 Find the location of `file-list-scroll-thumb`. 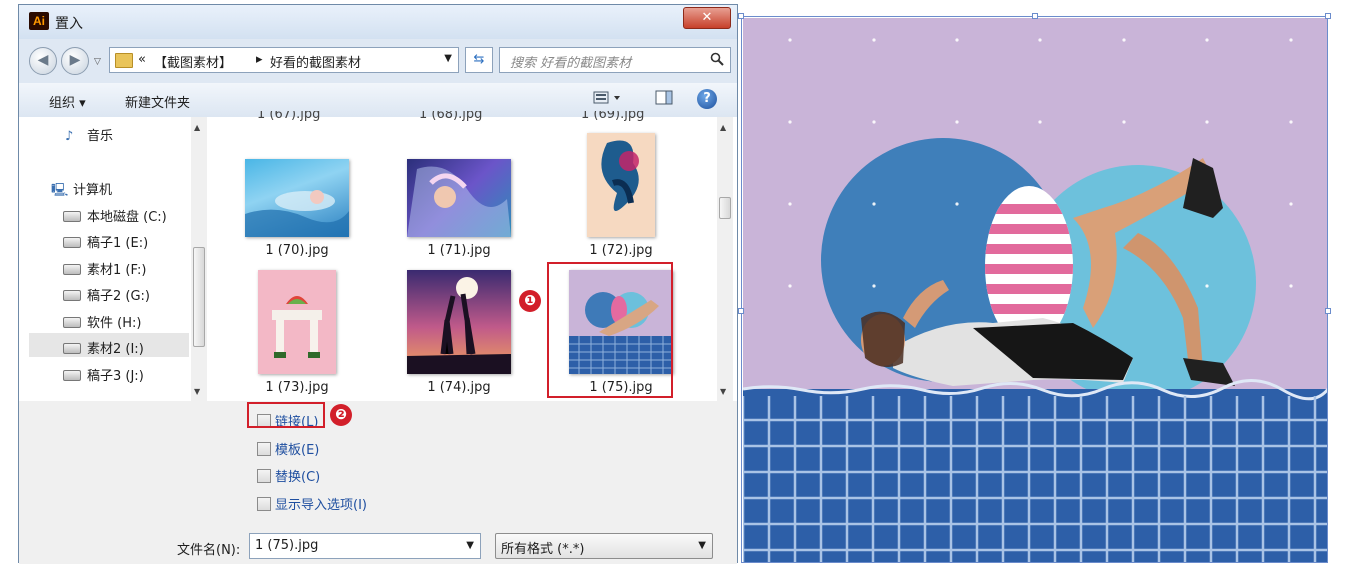

file-list-scroll-thumb is located at coordinates (725, 208).